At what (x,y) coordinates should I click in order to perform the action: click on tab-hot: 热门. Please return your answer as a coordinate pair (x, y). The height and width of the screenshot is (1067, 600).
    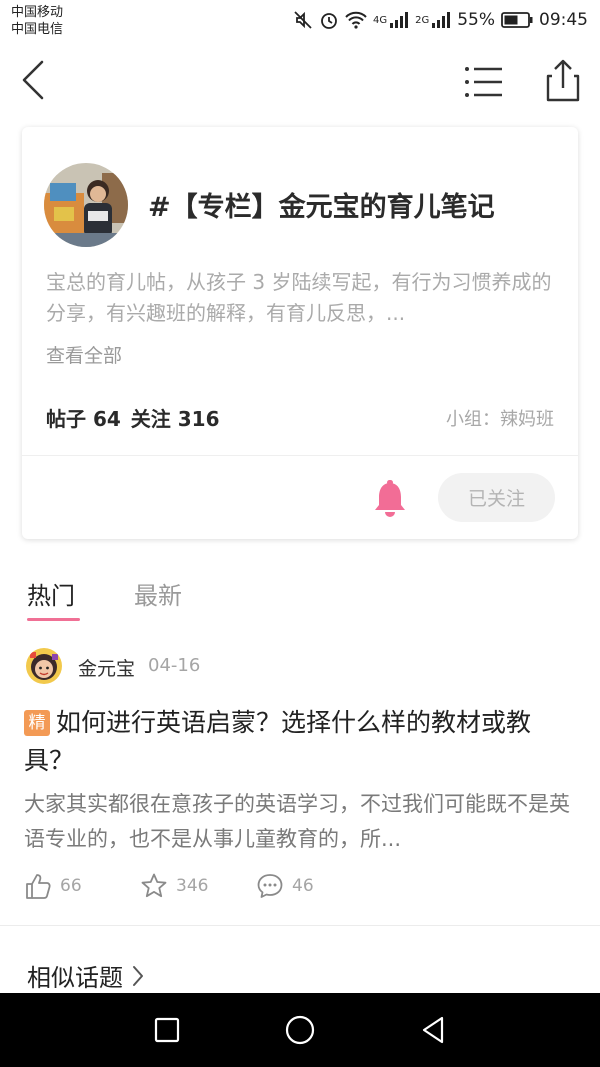
    Looking at the image, I should click on (51, 593).